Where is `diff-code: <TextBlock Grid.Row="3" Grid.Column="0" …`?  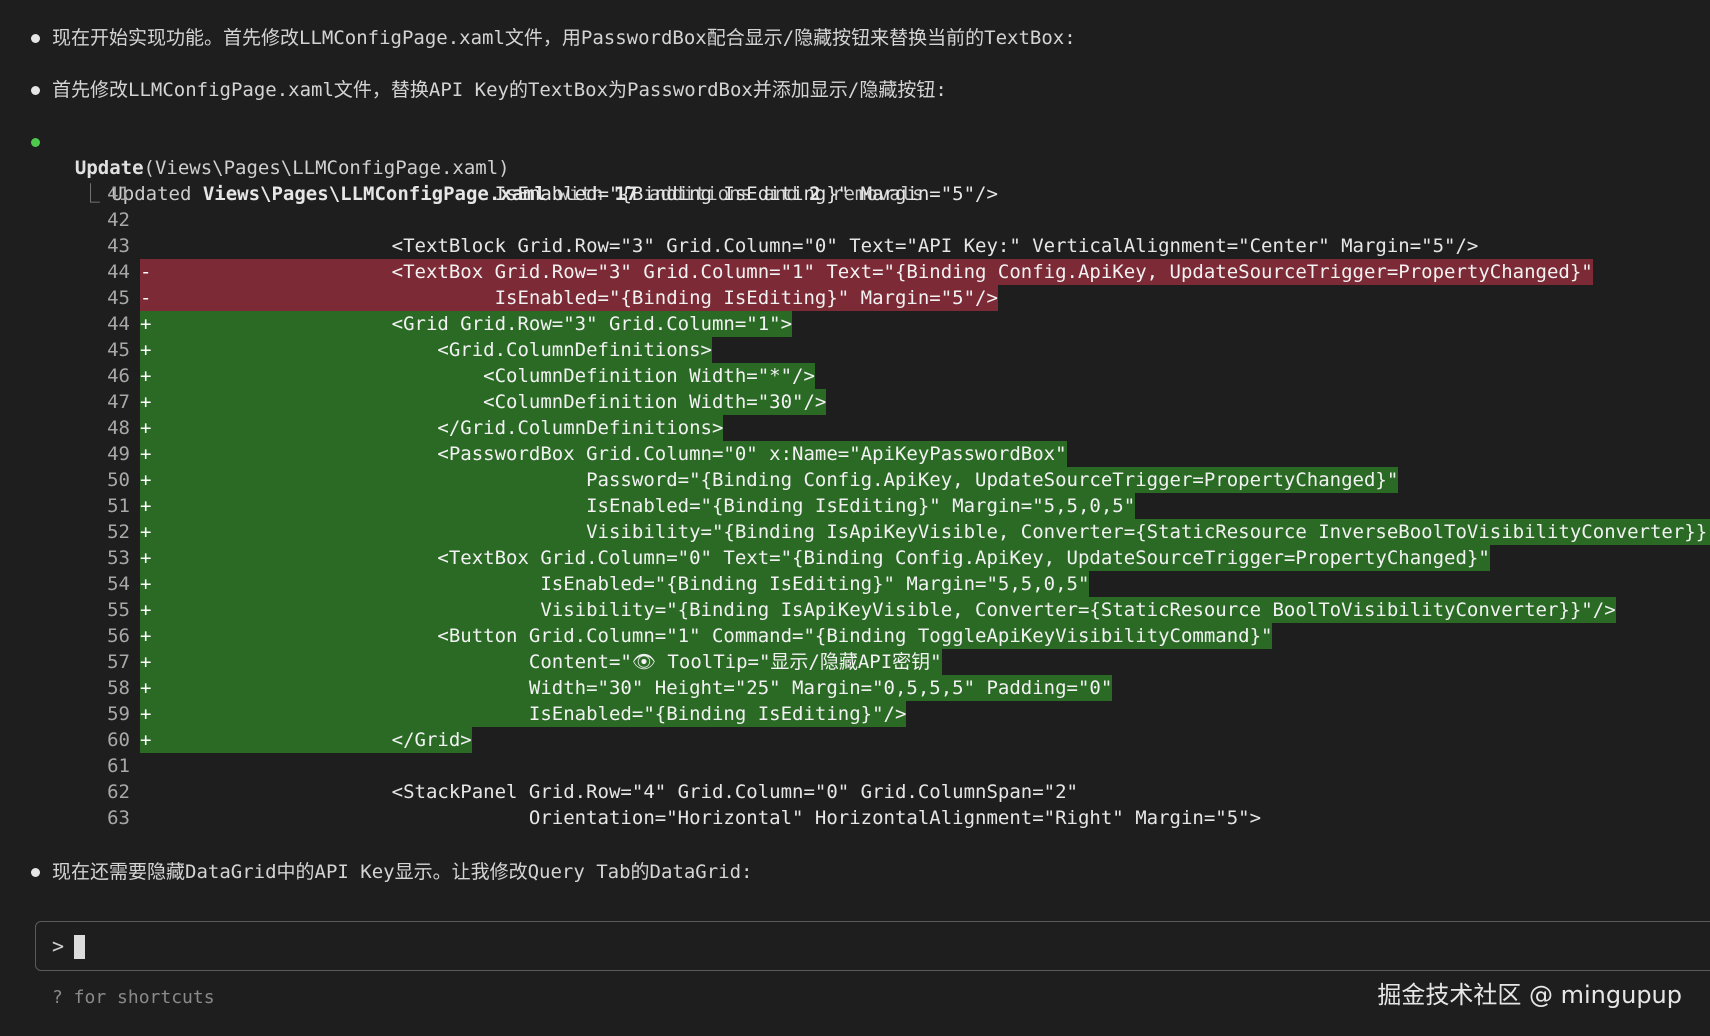 diff-code: <TextBlock Grid.Row="3" Grid.Column="0" … is located at coordinates (809, 246).